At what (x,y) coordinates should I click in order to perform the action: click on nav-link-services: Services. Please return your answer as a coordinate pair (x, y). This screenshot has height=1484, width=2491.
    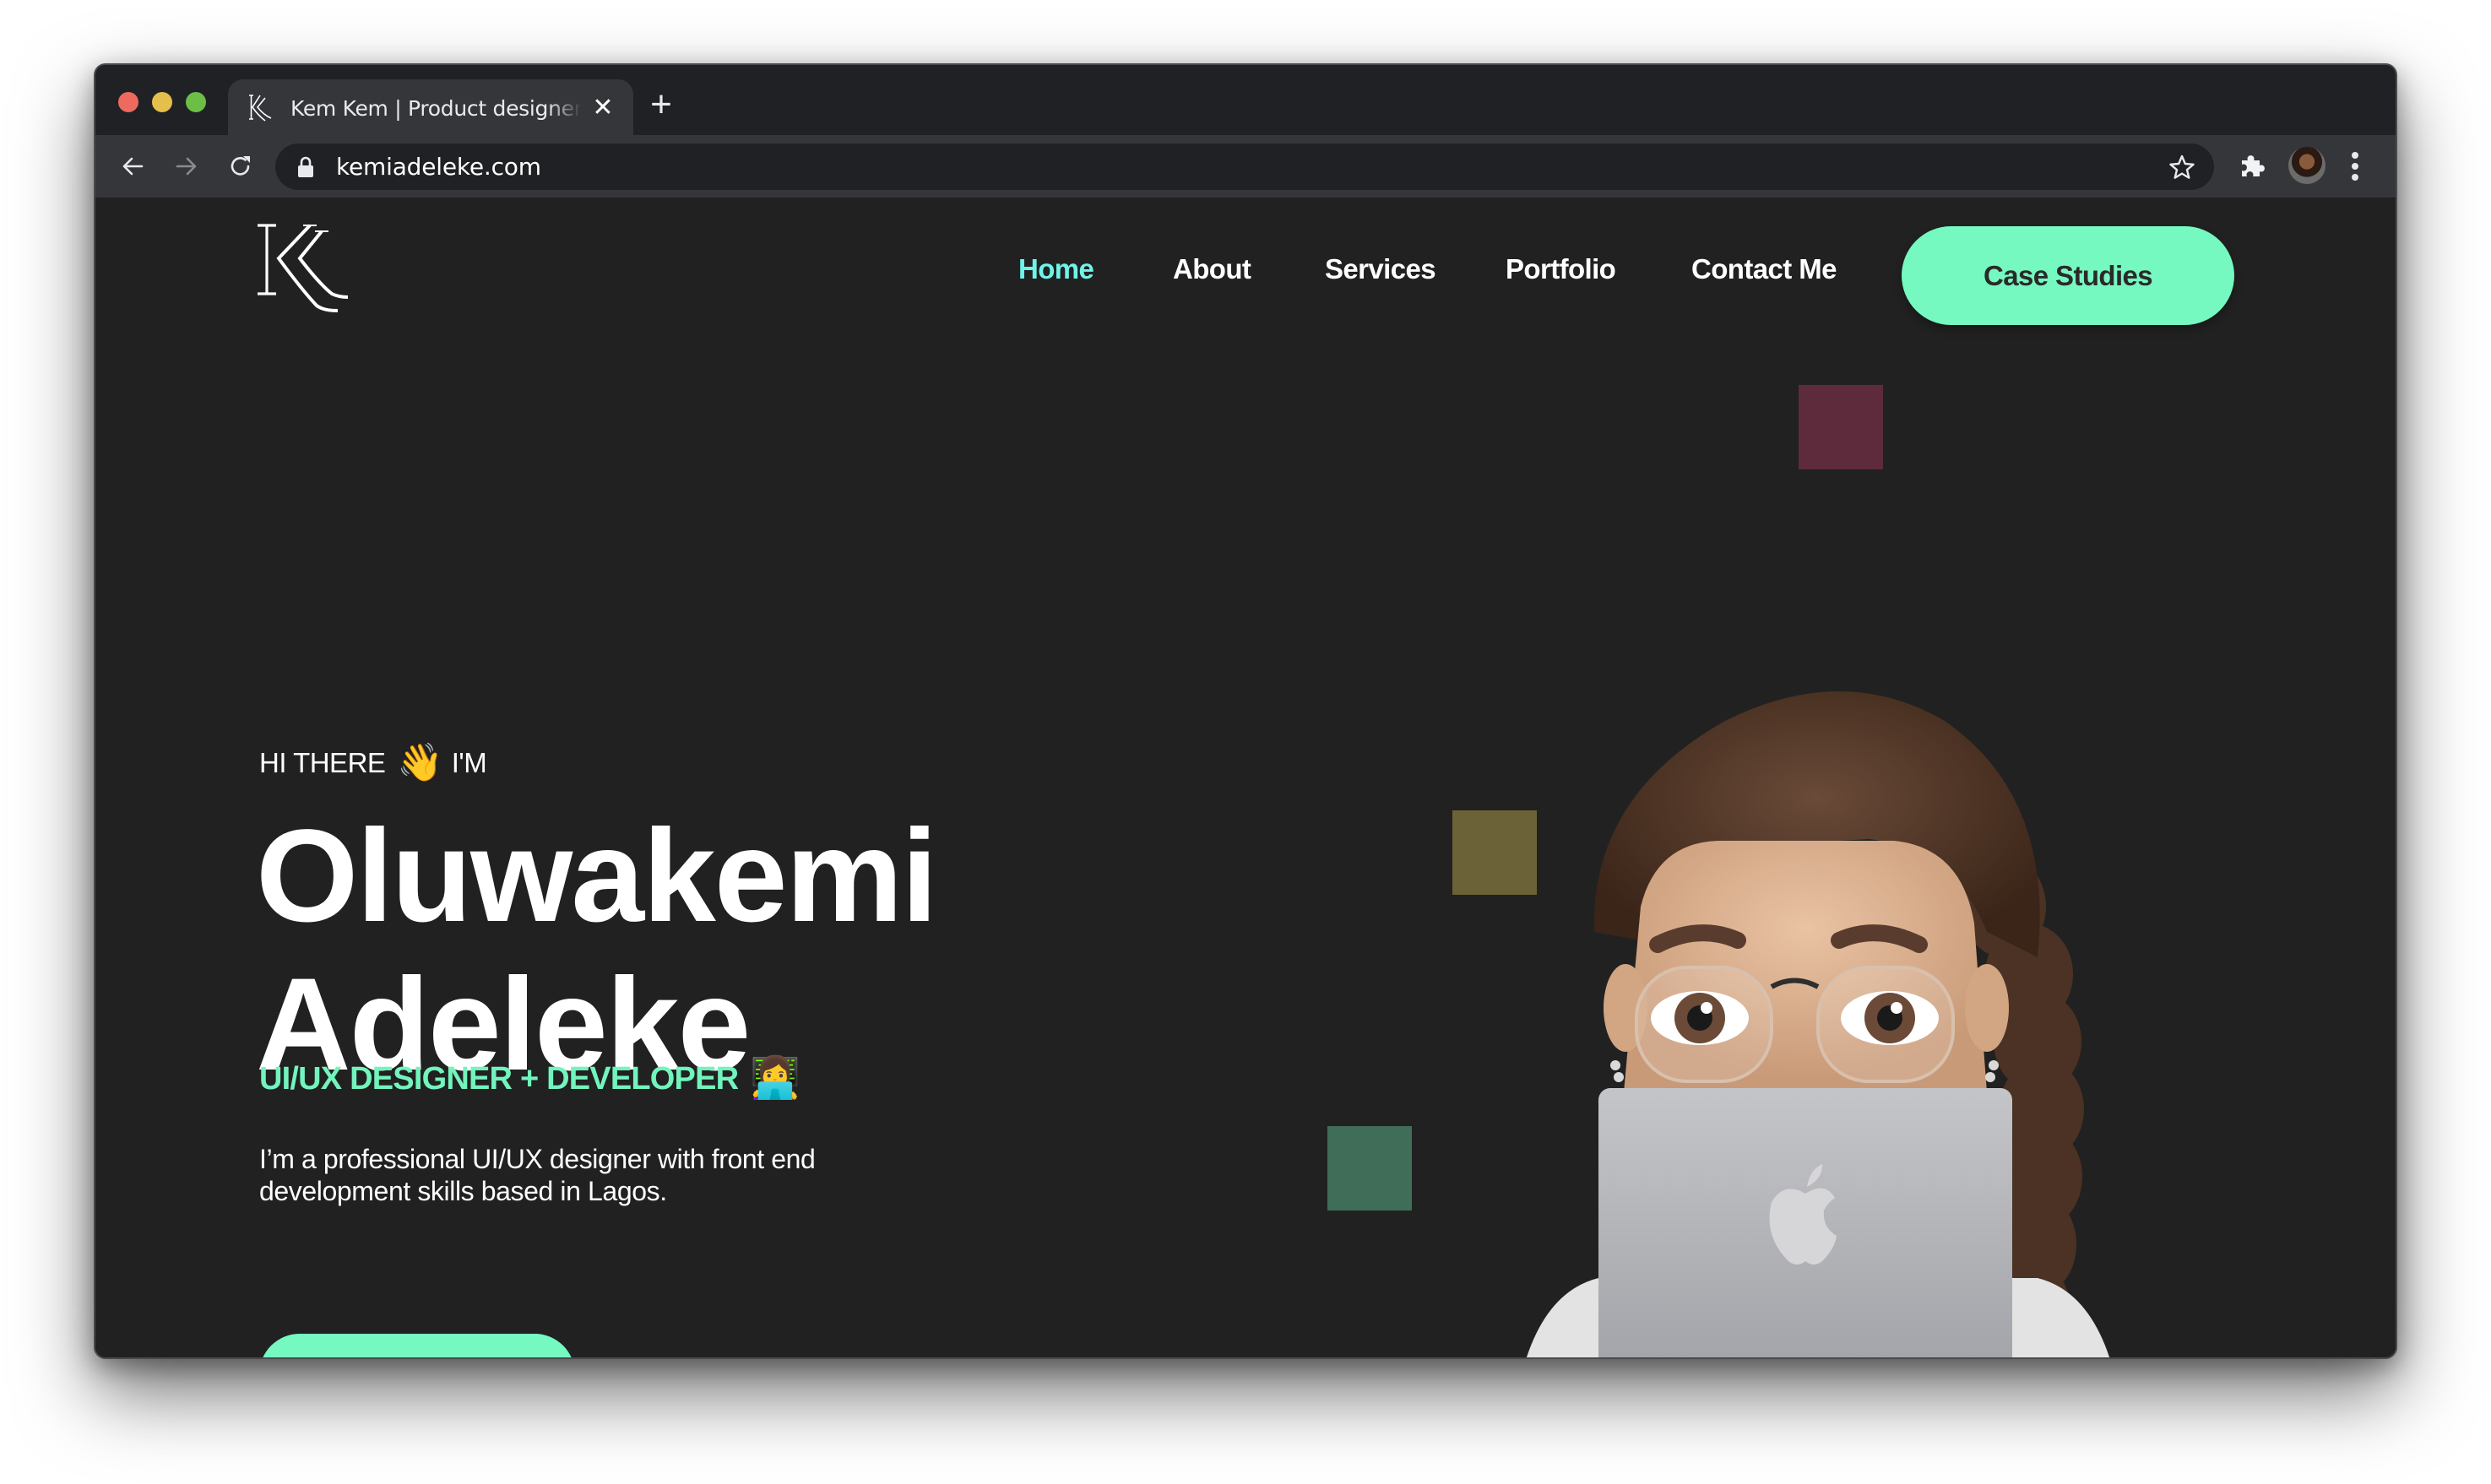
    Looking at the image, I should click on (1380, 269).